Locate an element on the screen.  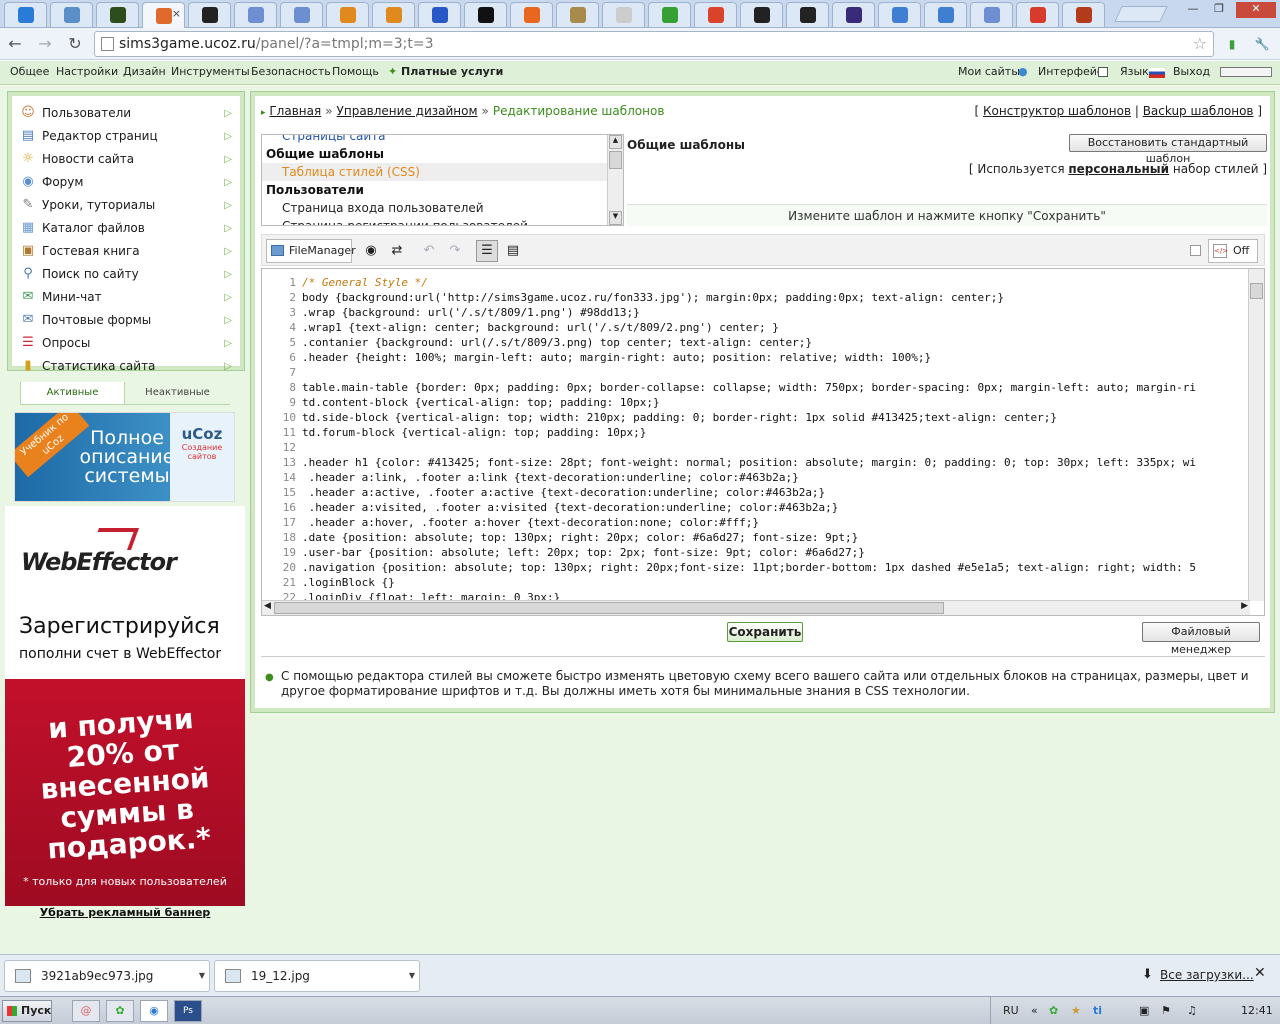
back-icon: ← is located at coordinates (15, 44).